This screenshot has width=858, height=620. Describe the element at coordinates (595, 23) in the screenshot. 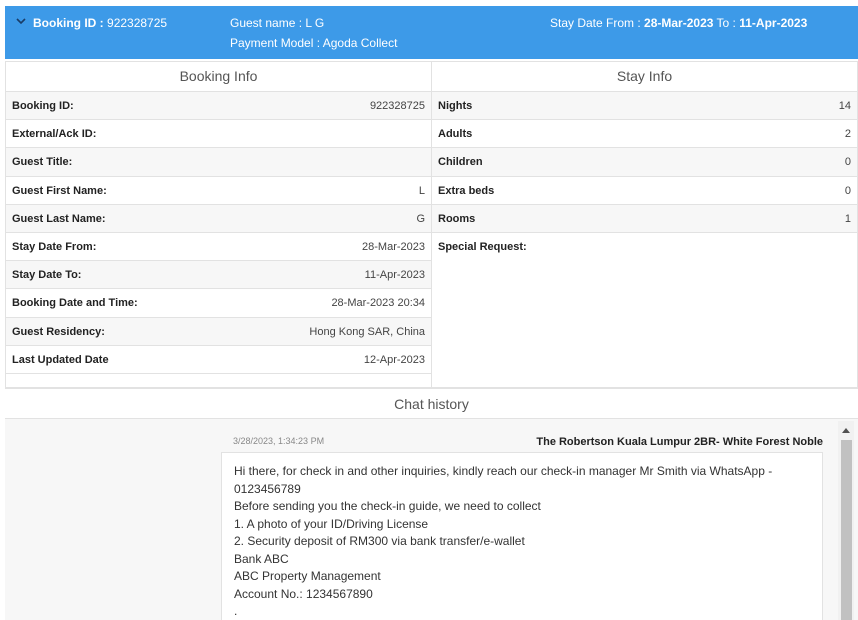

I see `header-stay-from-label: Stay Date From :` at that location.